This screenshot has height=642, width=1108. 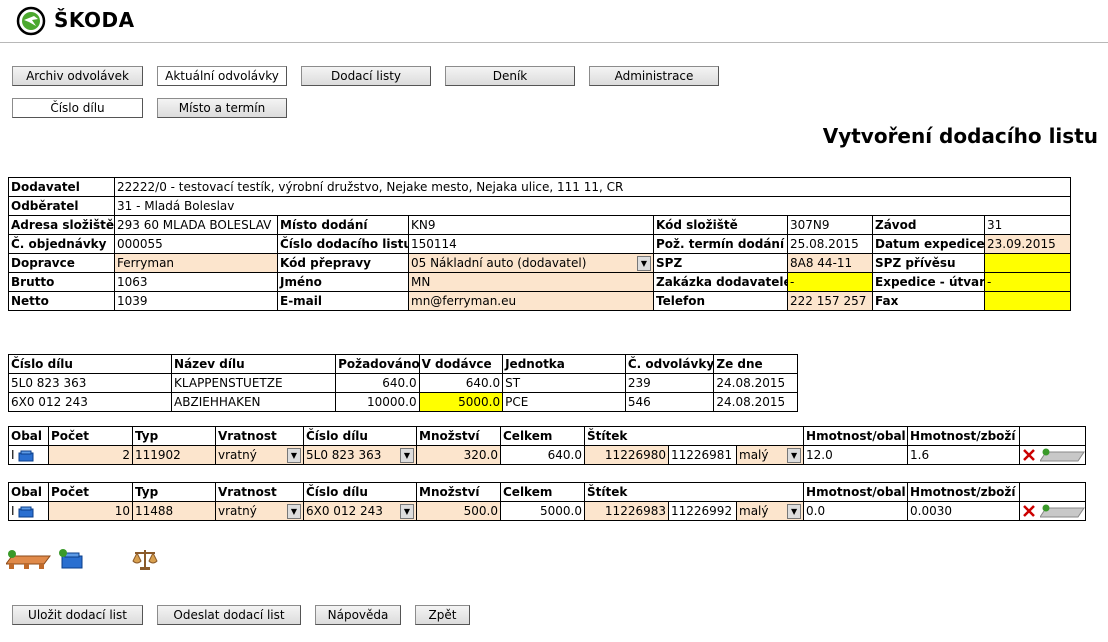 What do you see at coordinates (343, 244) in the screenshot?
I see `cislo-dl-label: Číslo dodacího listu` at bounding box center [343, 244].